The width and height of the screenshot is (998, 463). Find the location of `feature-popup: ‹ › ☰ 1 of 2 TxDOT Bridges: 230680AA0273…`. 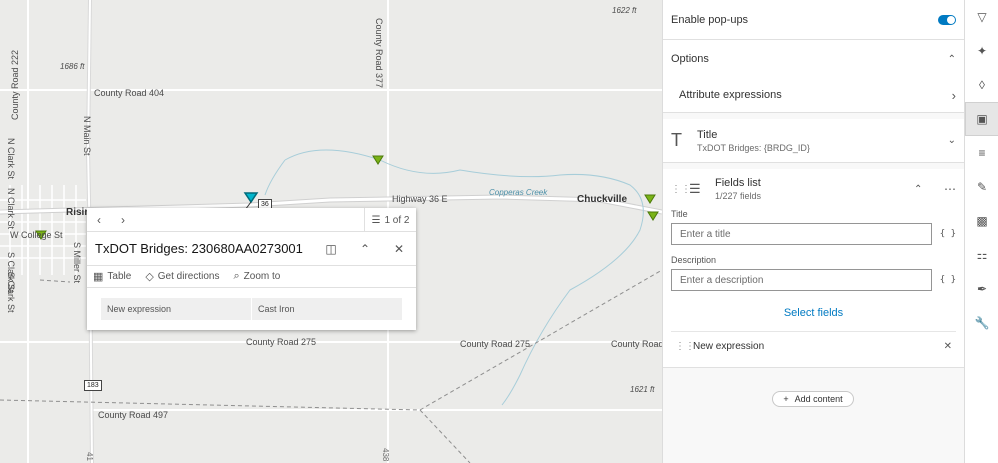

feature-popup: ‹ › ☰ 1 of 2 TxDOT Bridges: 230680AA0273… is located at coordinates (251, 269).